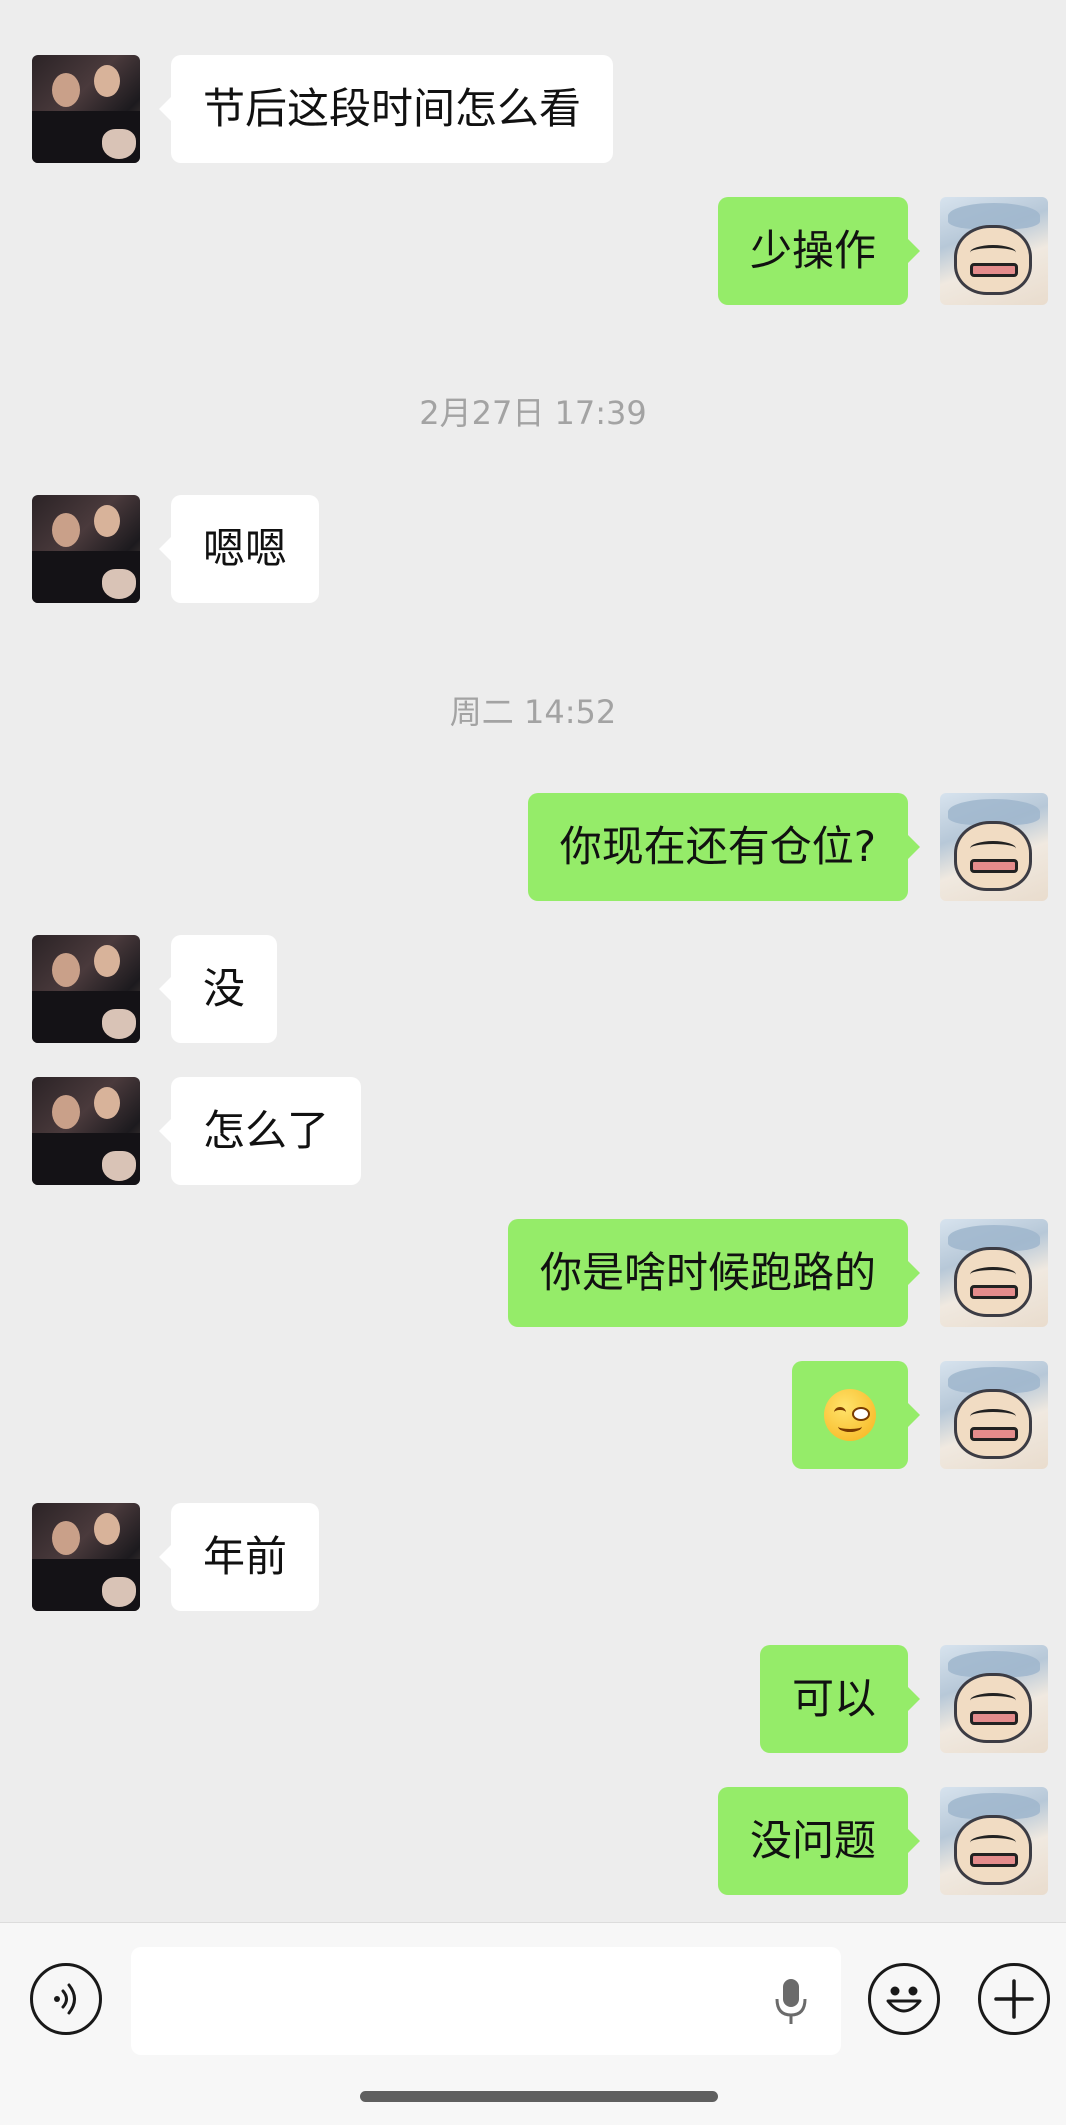 This screenshot has width=1066, height=2125. What do you see at coordinates (533, 549) in the screenshot?
I see `message-row: 嗯嗯` at bounding box center [533, 549].